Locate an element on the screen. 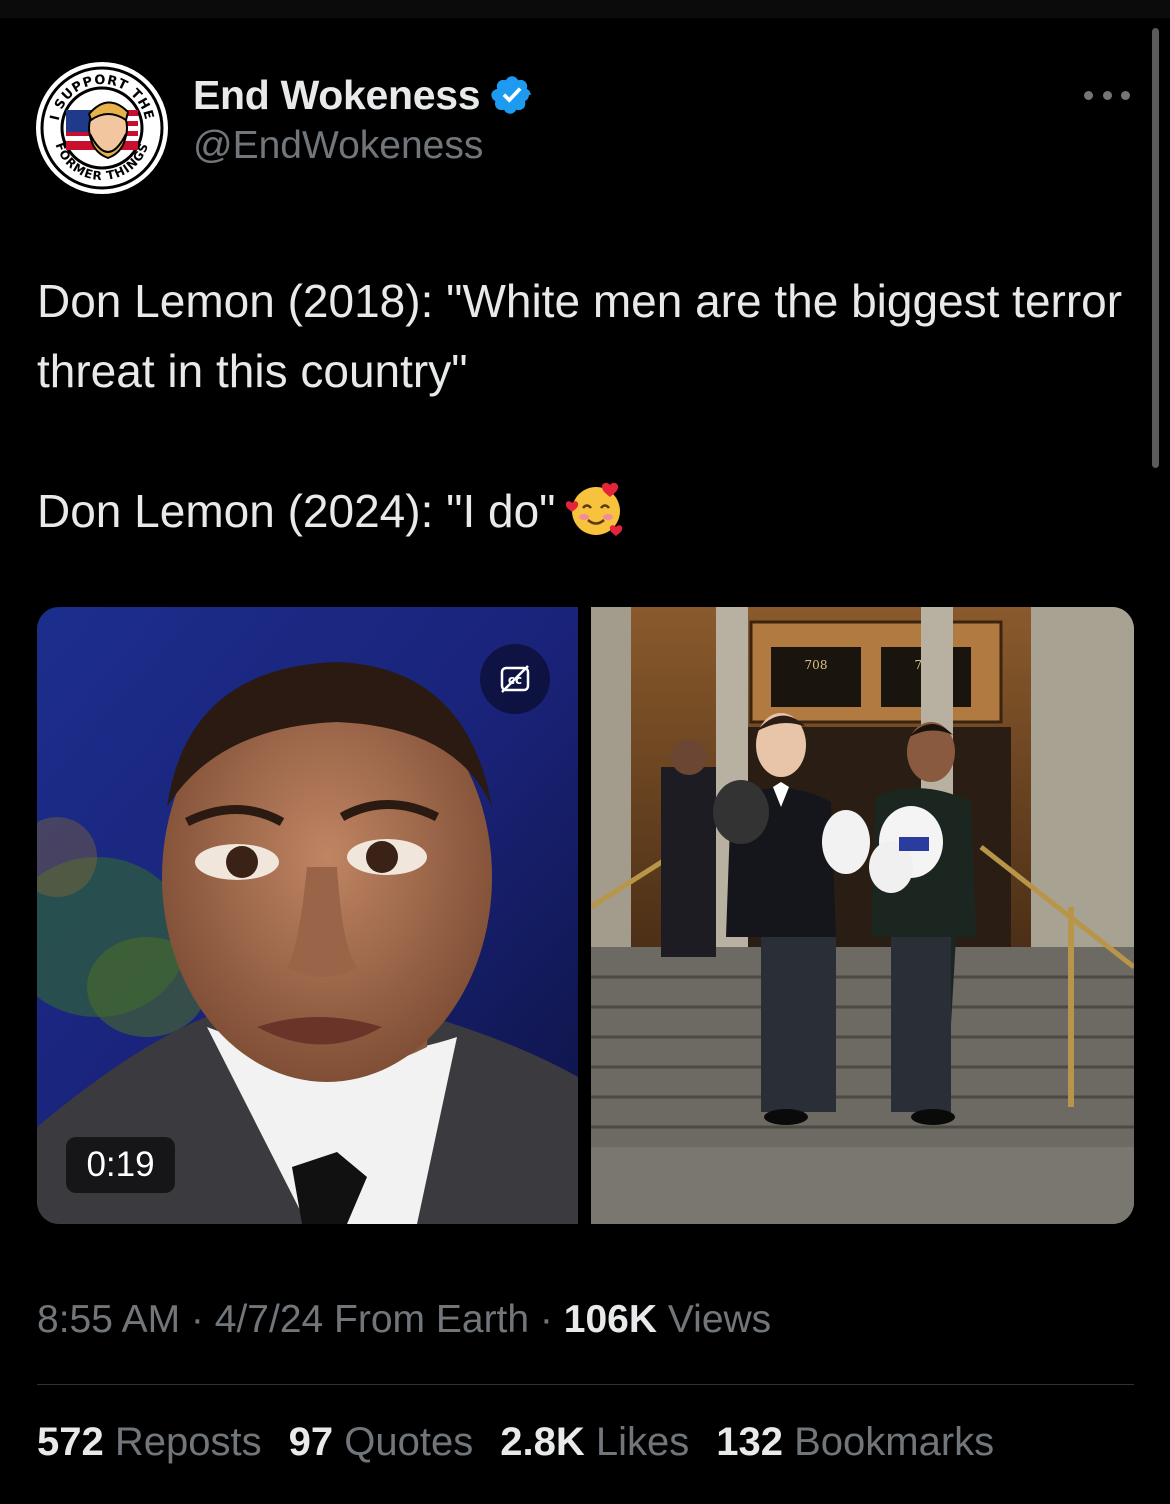 The width and height of the screenshot is (1170, 1504). views-label: Views is located at coordinates (719, 1319).